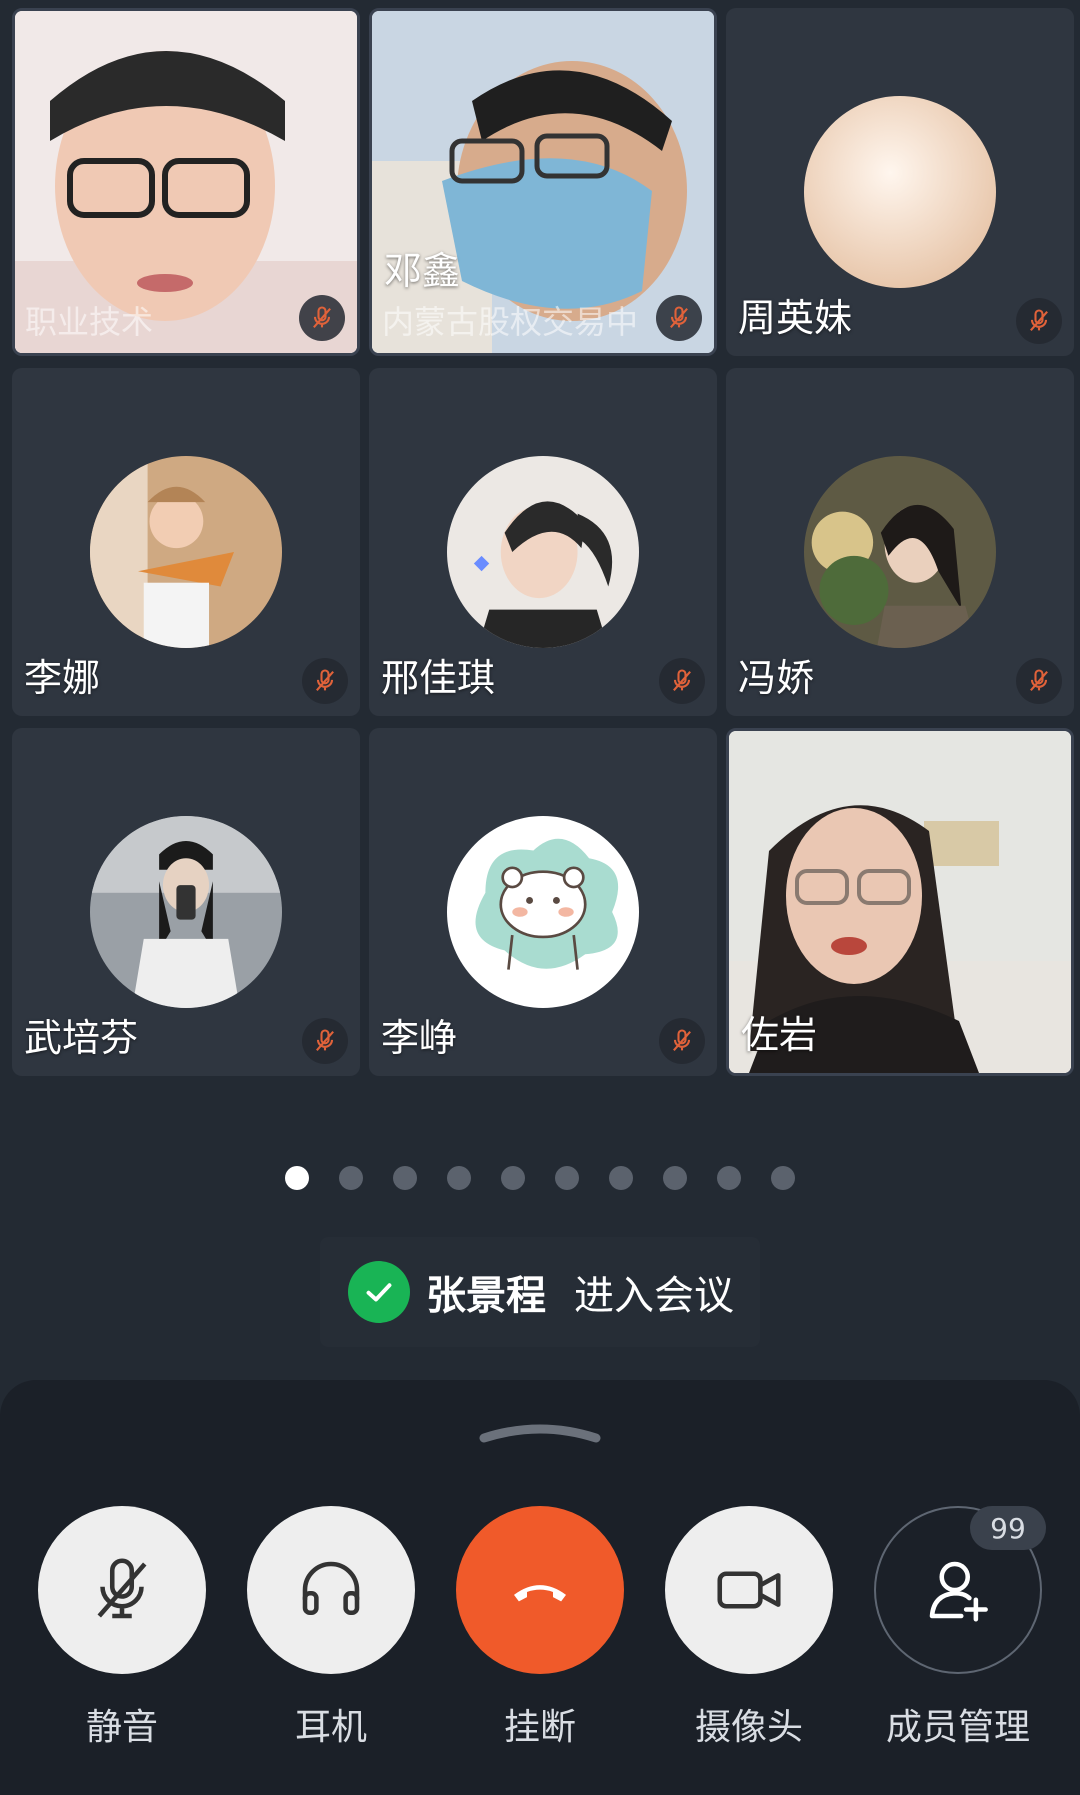 This screenshot has height=1795, width=1080. I want to click on participant-tile: 李娜, so click(186, 542).